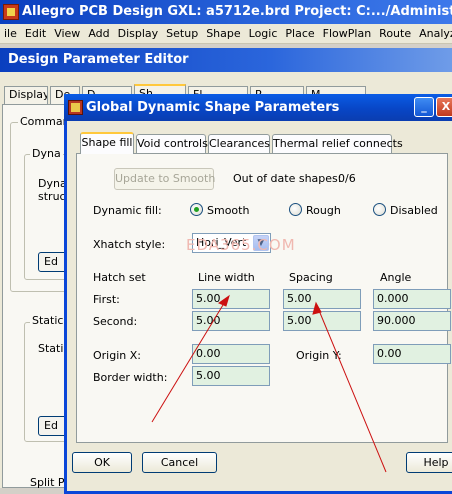  What do you see at coordinates (223, 300) in the screenshot?
I see `arrow-head-line-width` at bounding box center [223, 300].